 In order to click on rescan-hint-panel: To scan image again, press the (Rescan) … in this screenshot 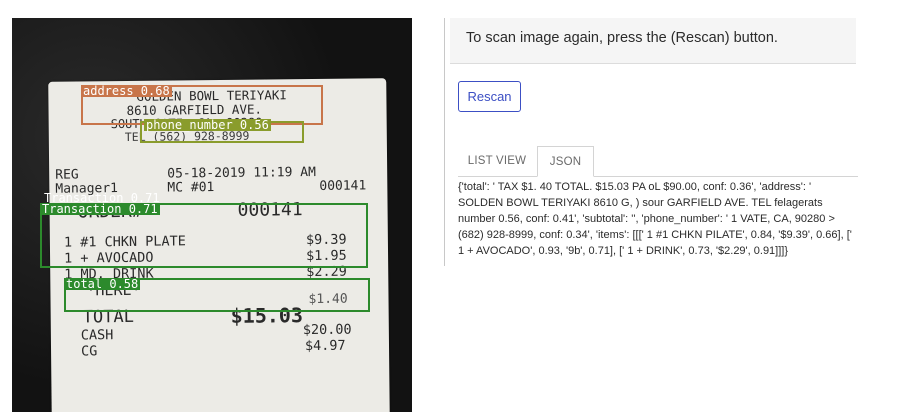, I will do `click(653, 41)`.